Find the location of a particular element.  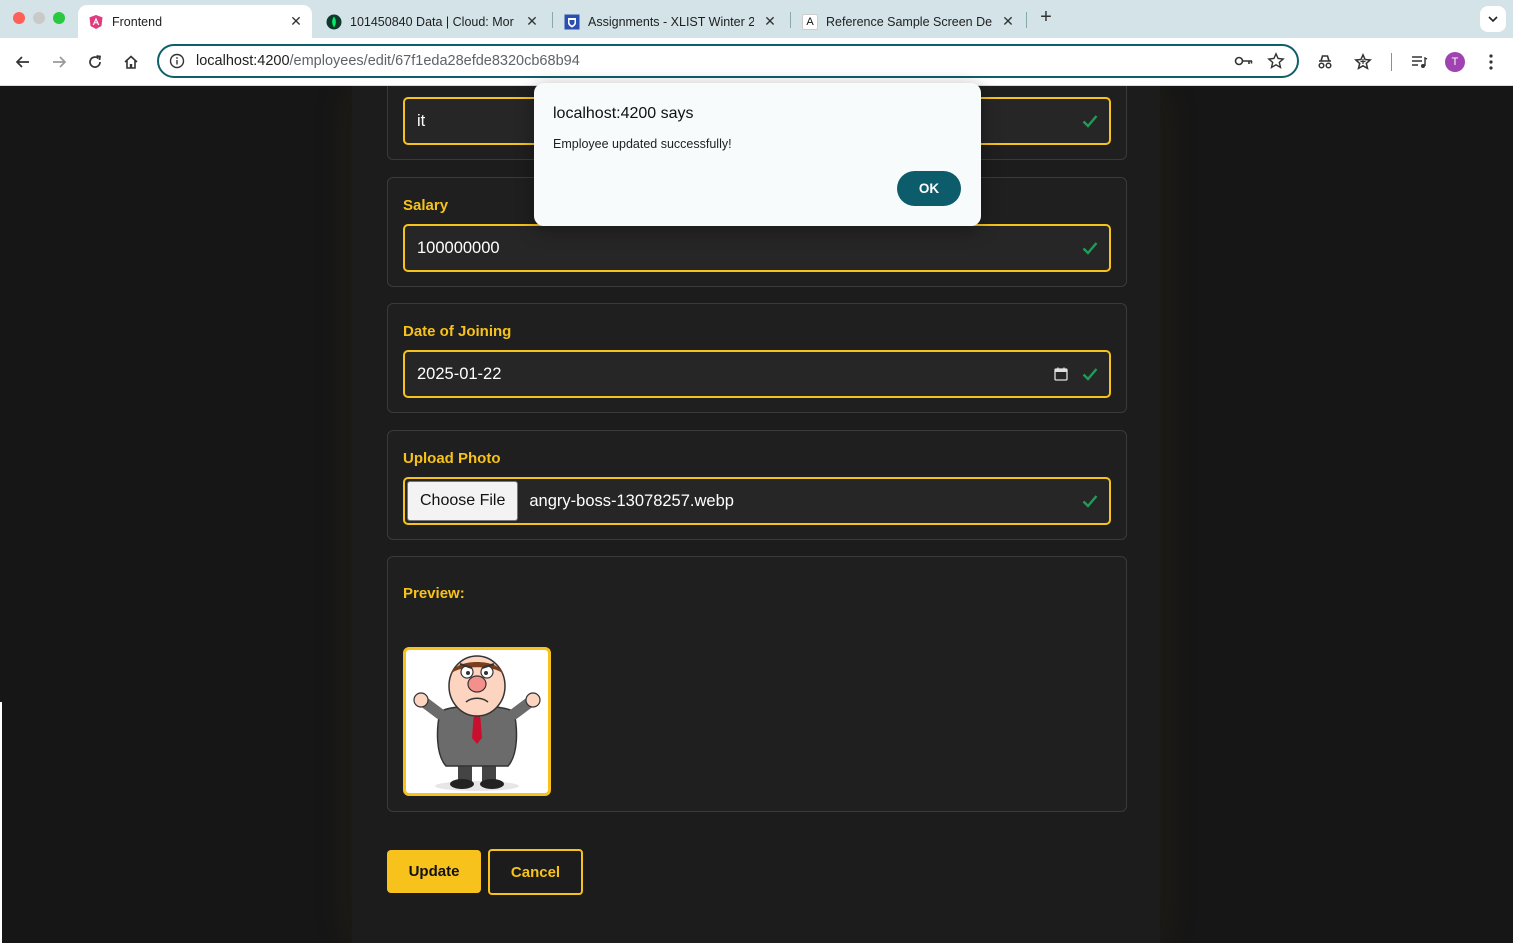

tab-title: Assignments - XLIST Winter 2 is located at coordinates (671, 21).